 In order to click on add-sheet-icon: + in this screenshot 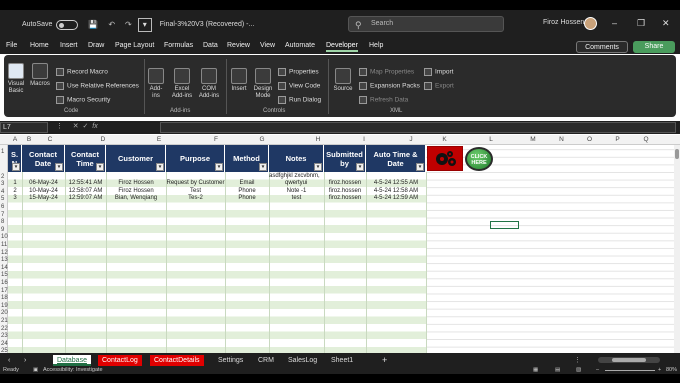, I will do `click(384, 360)`.